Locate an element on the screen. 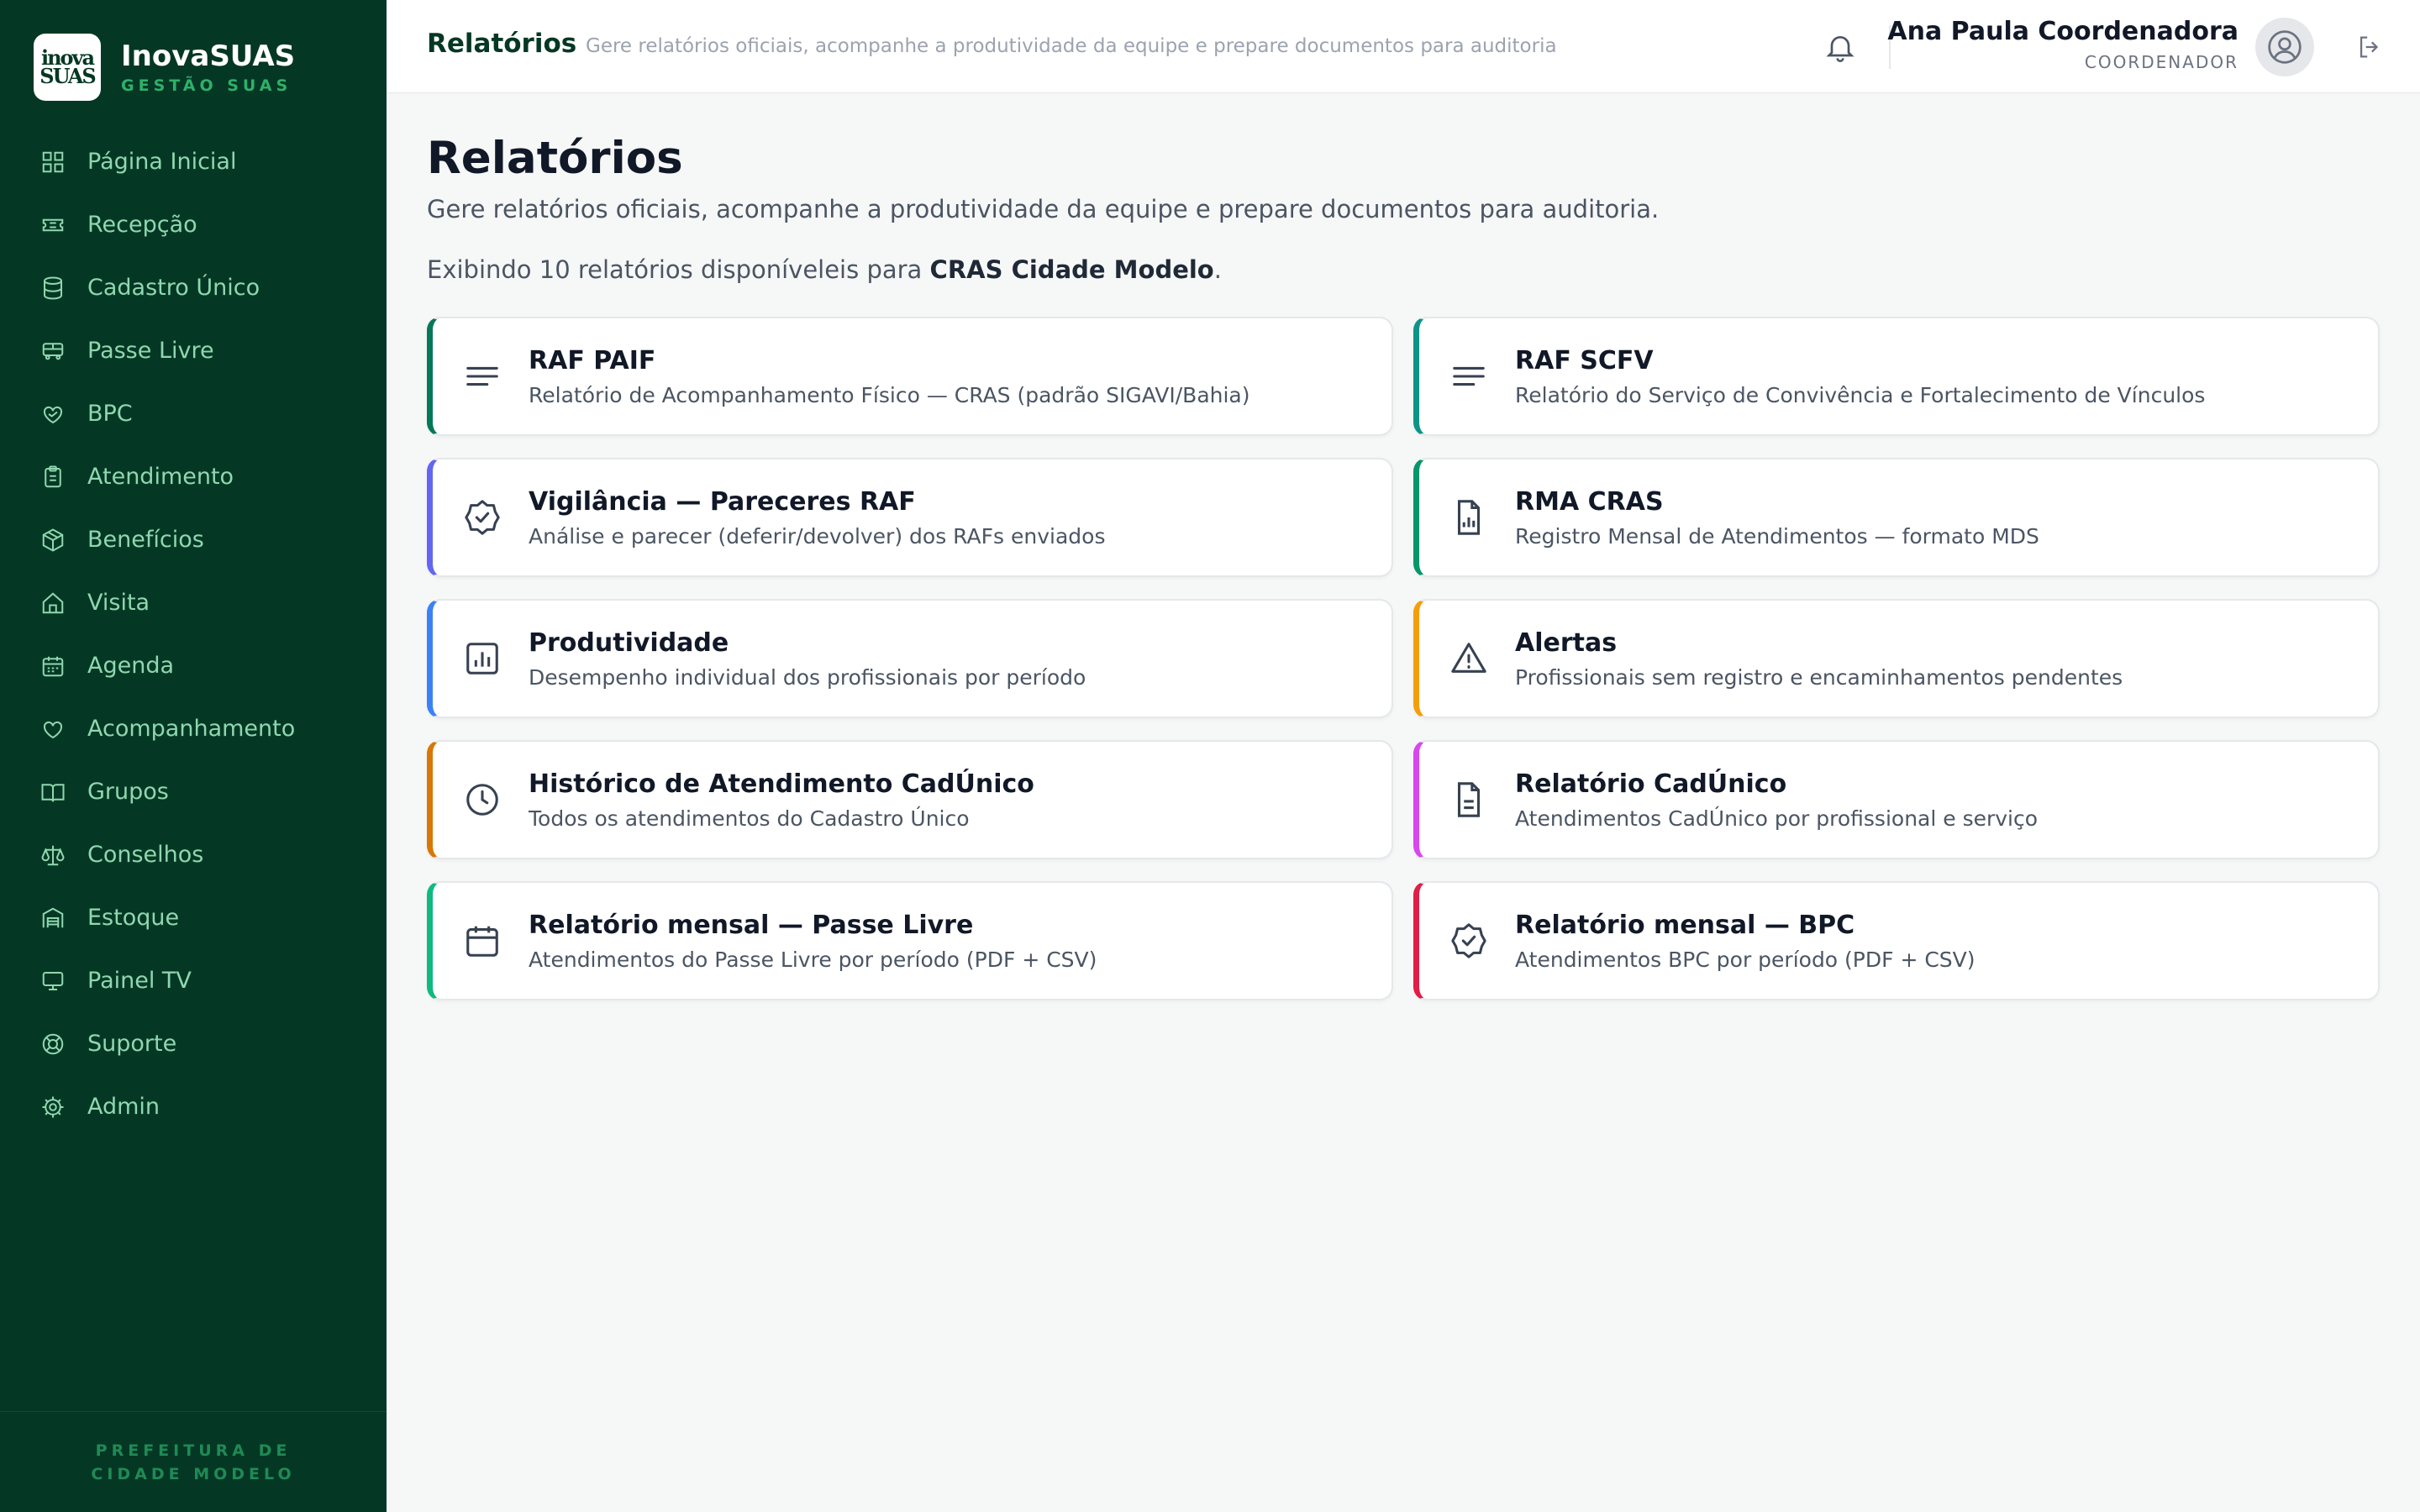 The image size is (2420, 1512). sidebar-item-grupos: Grupos is located at coordinates (193, 791).